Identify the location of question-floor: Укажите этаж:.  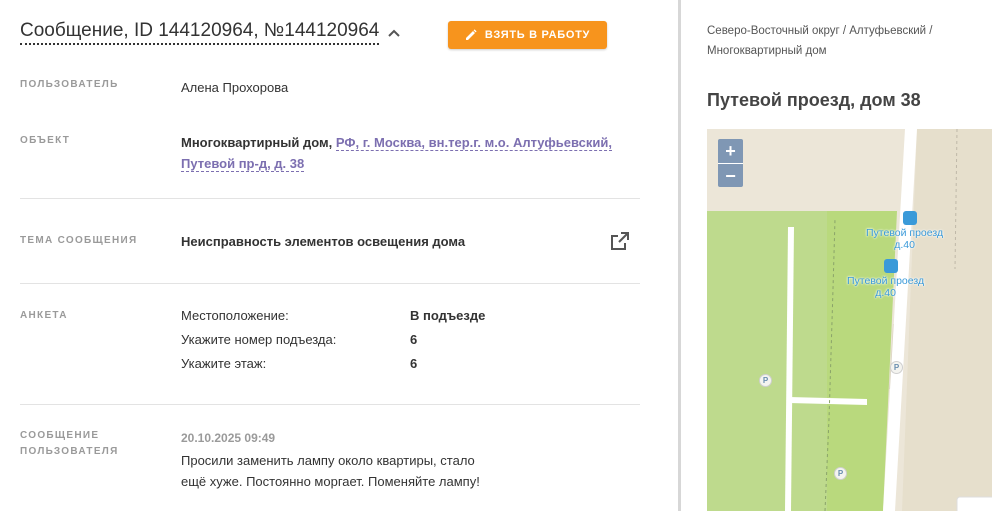
(224, 363).